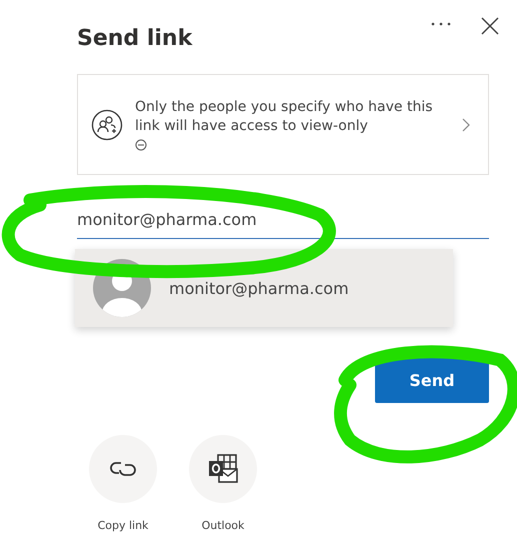 The height and width of the screenshot is (550, 517). Describe the element at coordinates (135, 38) in the screenshot. I see `dialog-title: Send link` at that location.